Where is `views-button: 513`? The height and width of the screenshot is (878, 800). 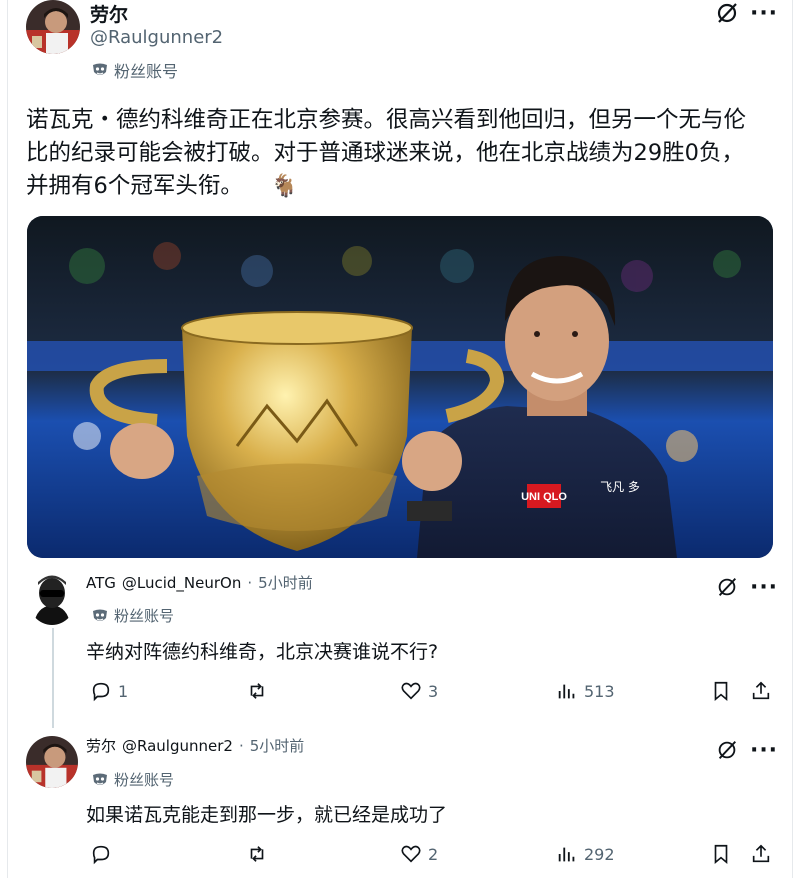 views-button: 513 is located at coordinates (585, 691).